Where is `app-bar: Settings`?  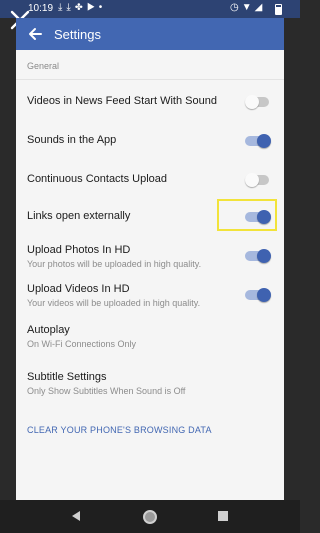 app-bar: Settings is located at coordinates (150, 34).